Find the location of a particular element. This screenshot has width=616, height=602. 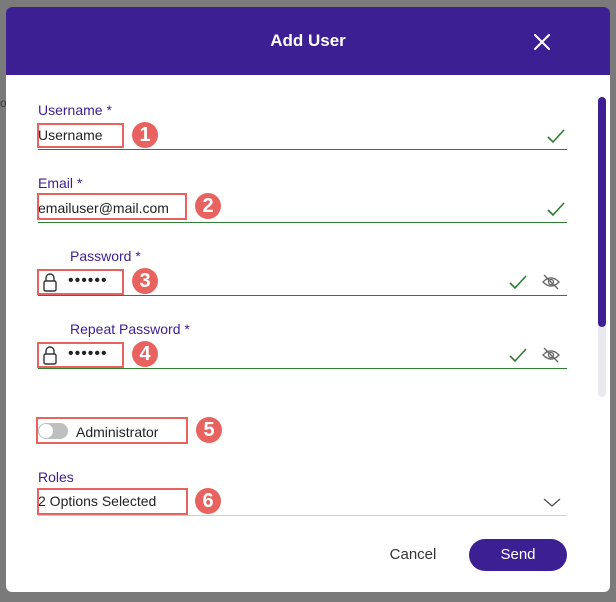

annotation-badge-4: 4 is located at coordinates (145, 354).